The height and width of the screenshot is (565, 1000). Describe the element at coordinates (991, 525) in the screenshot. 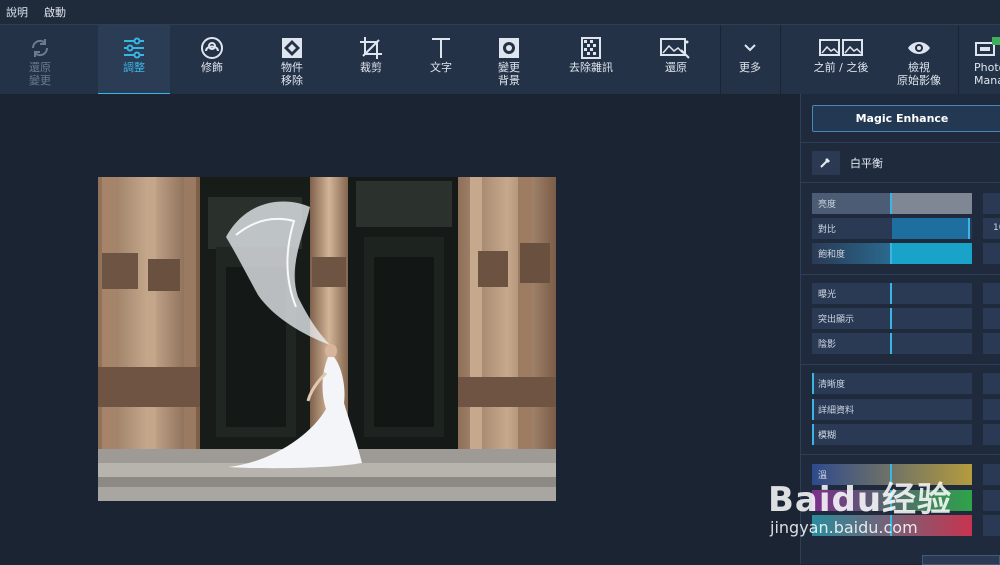

I see `hue-value` at that location.